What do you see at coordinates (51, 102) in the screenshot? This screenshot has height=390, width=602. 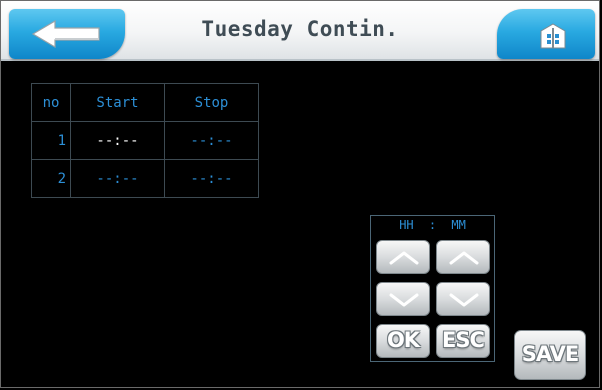 I see `column-header-no: no` at bounding box center [51, 102].